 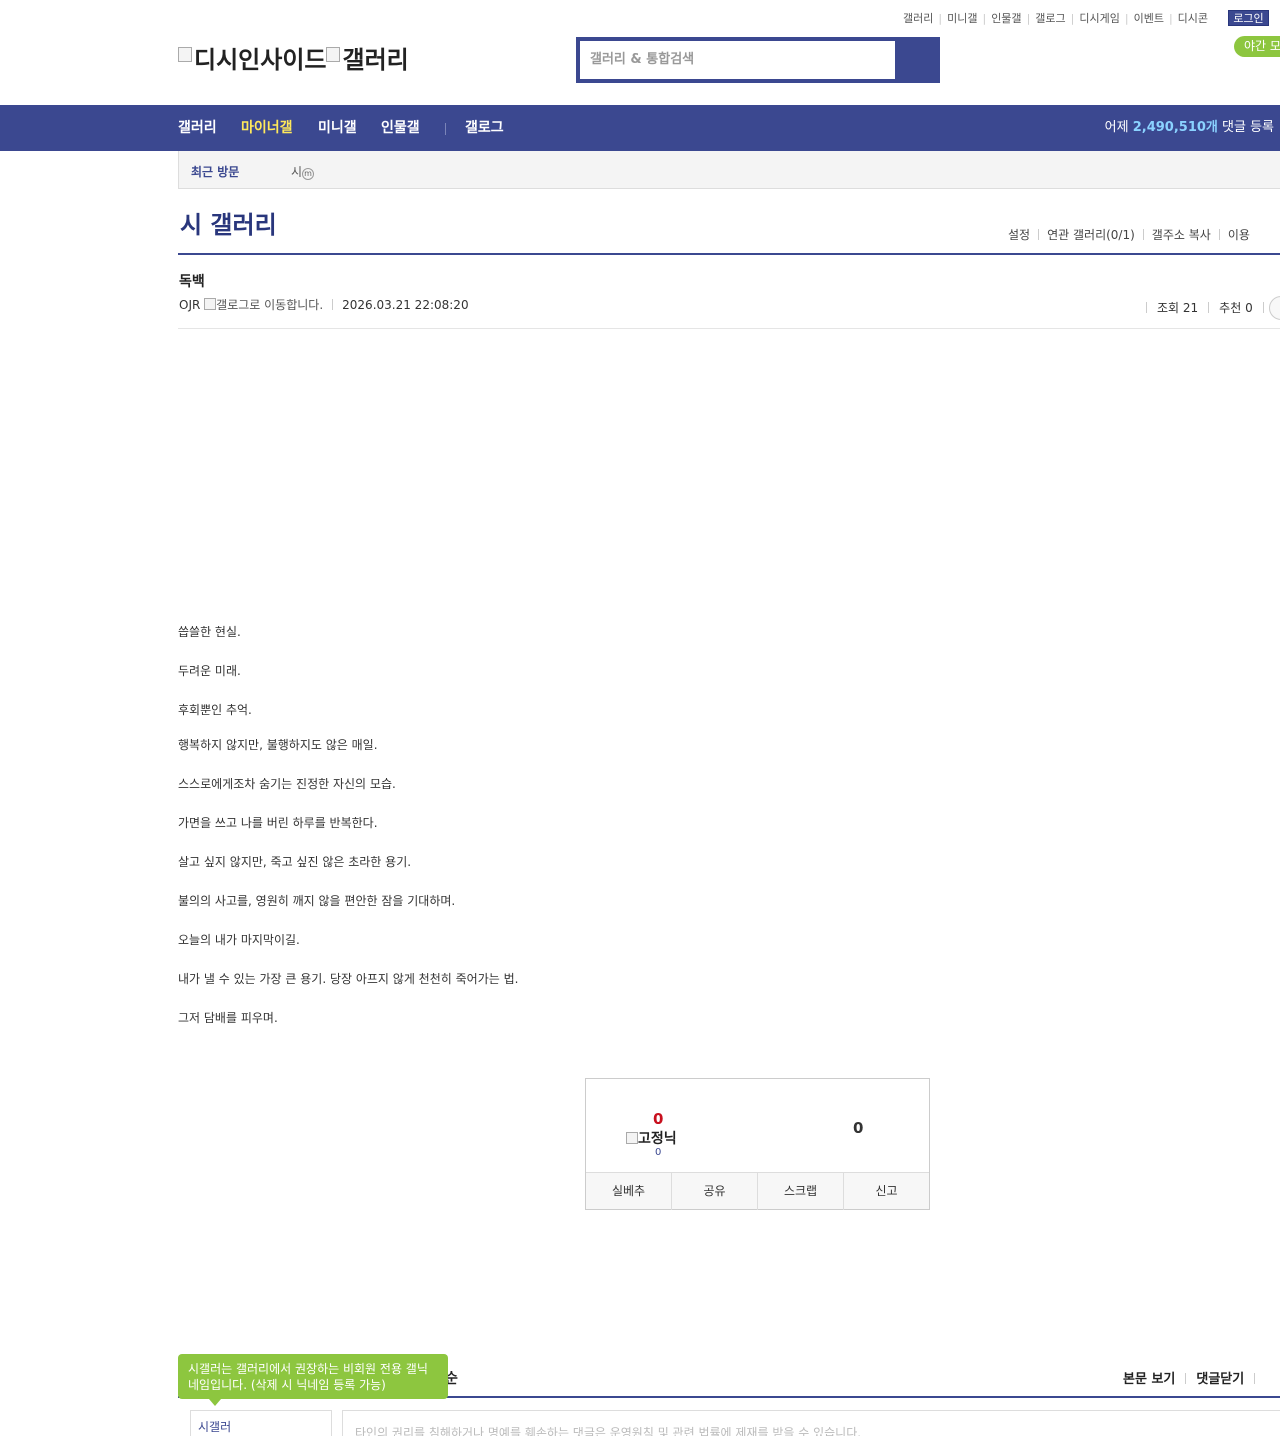 What do you see at coordinates (278, 745) in the screenshot?
I see `body-line: 행복하지 않지만, 불행하지도 않은 매일.` at bounding box center [278, 745].